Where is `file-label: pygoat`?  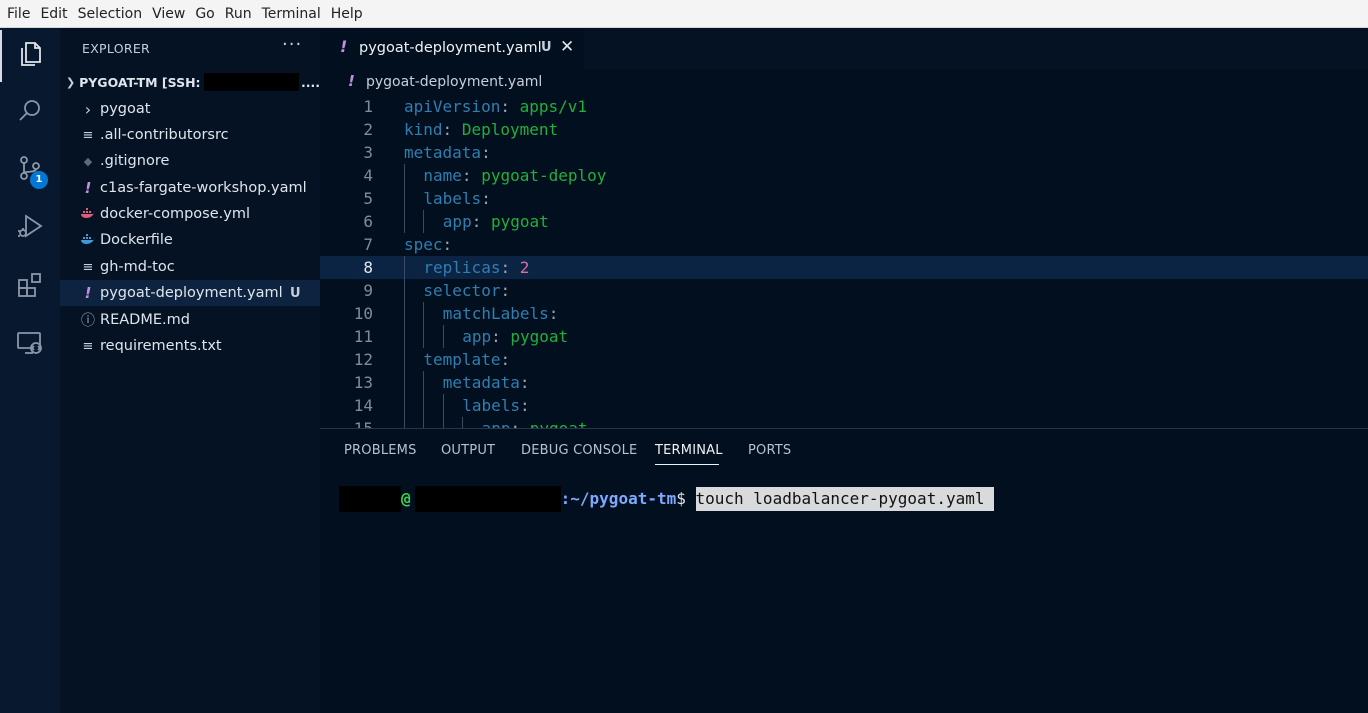
file-label: pygoat is located at coordinates (125, 109).